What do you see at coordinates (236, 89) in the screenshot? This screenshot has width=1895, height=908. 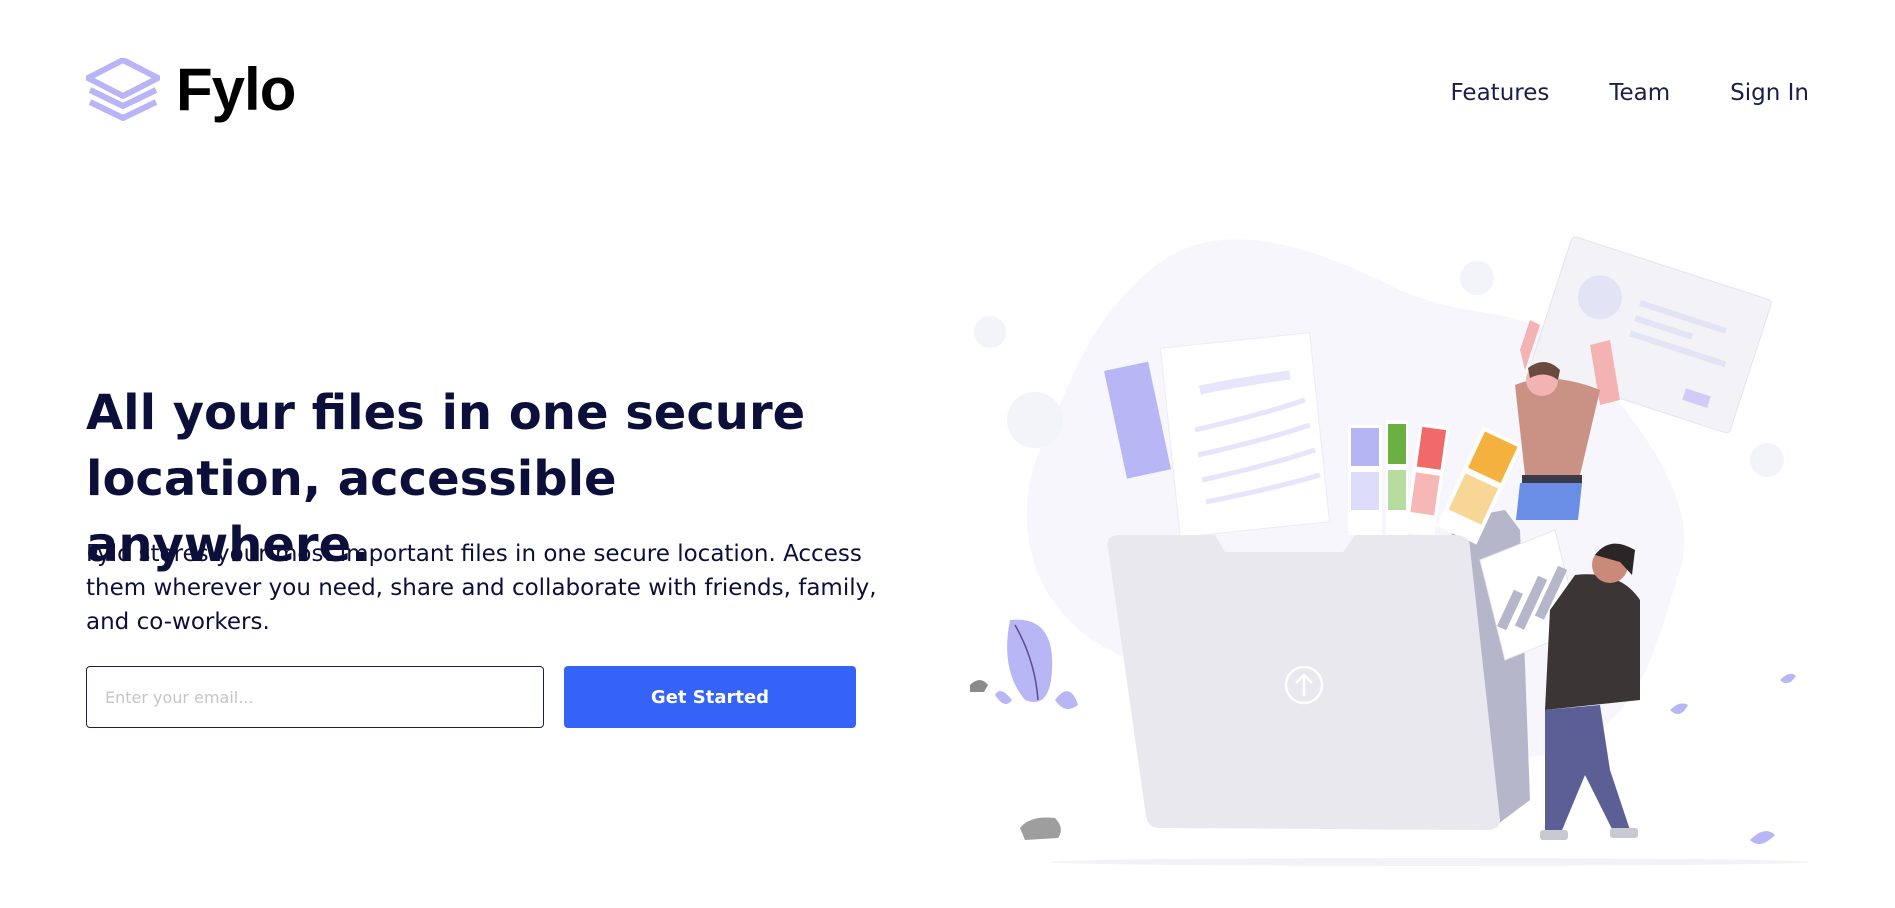 I see `logo-text: Fylo` at bounding box center [236, 89].